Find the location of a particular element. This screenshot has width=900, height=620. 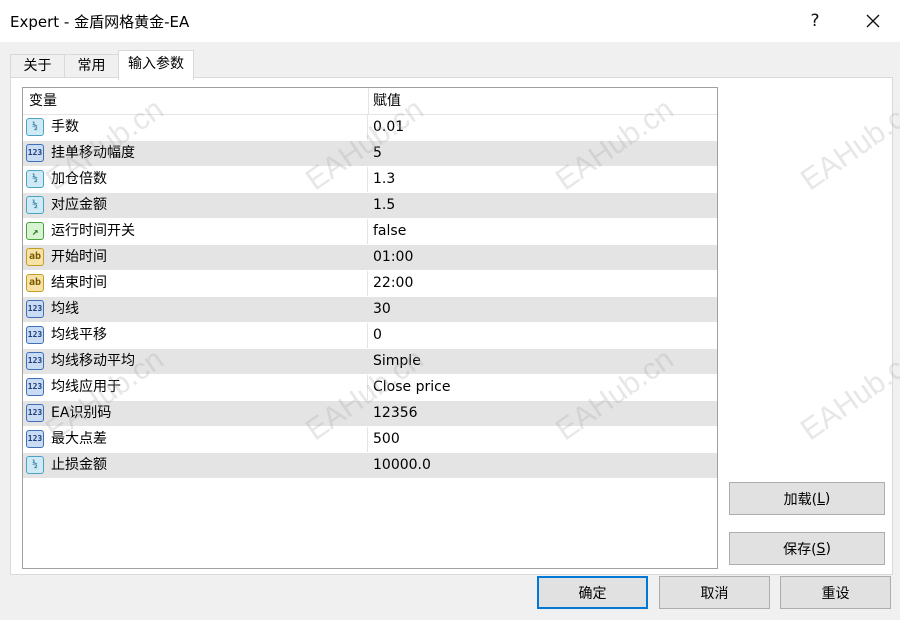

value-cell: Close price is located at coordinates (411, 387).